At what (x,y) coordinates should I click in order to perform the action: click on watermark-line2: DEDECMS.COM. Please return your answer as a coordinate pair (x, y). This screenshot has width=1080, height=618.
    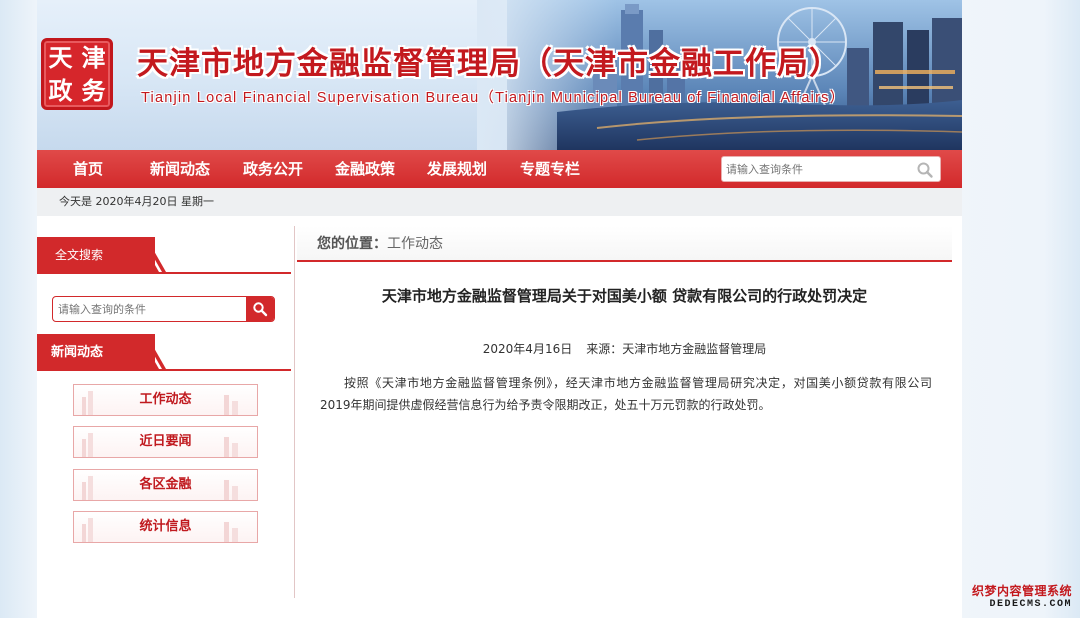
    Looking at the image, I should click on (1030, 604).